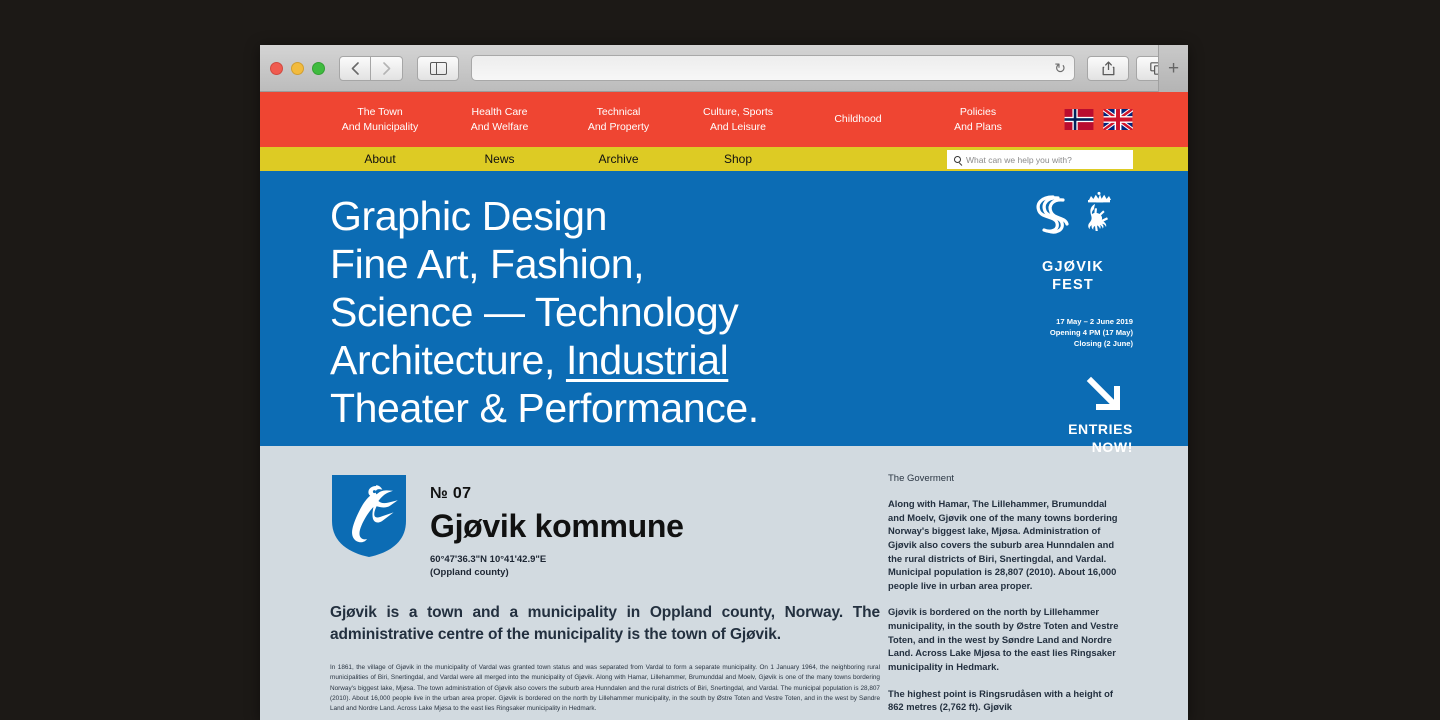 This screenshot has height=720, width=1440. Describe the element at coordinates (1100, 429) in the screenshot. I see `entries-line1: ENTRIES` at that location.